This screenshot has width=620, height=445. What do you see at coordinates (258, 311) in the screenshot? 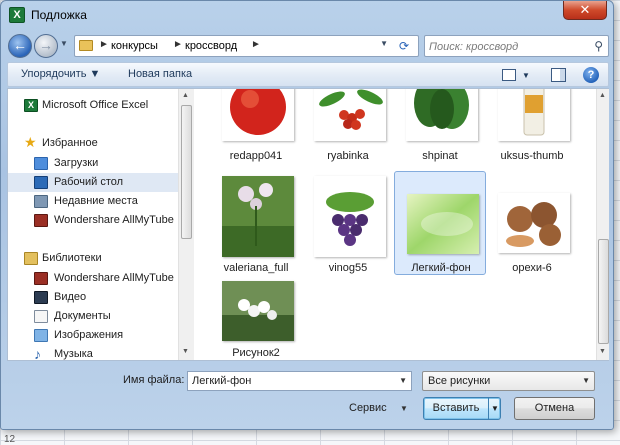
I see `thumbnail-lily-of-the-valley` at bounding box center [258, 311].